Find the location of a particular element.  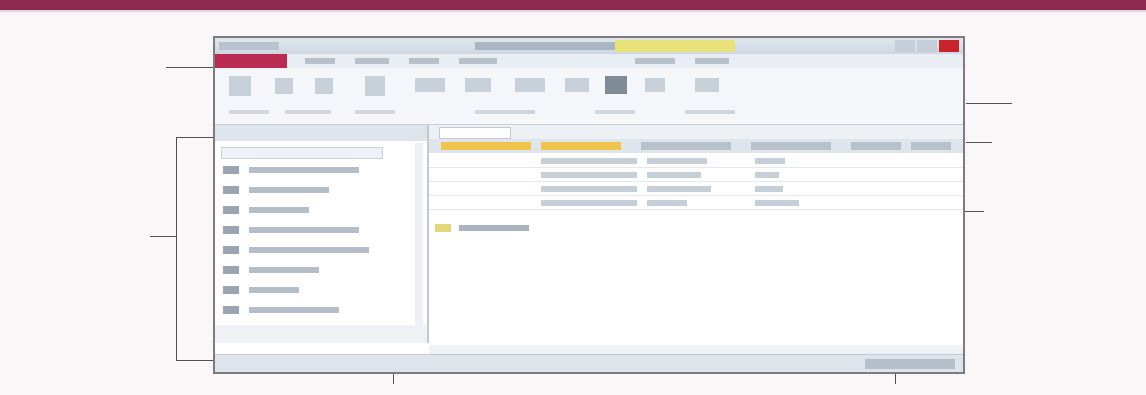

nav-search-input is located at coordinates (302, 153).